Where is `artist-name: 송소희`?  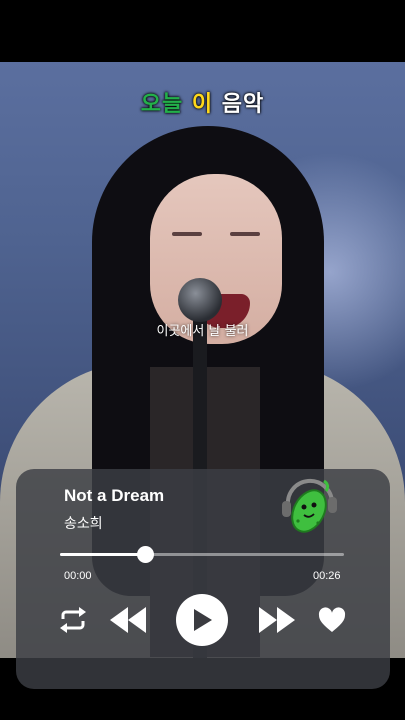
artist-name: 송소희 is located at coordinates (83, 524).